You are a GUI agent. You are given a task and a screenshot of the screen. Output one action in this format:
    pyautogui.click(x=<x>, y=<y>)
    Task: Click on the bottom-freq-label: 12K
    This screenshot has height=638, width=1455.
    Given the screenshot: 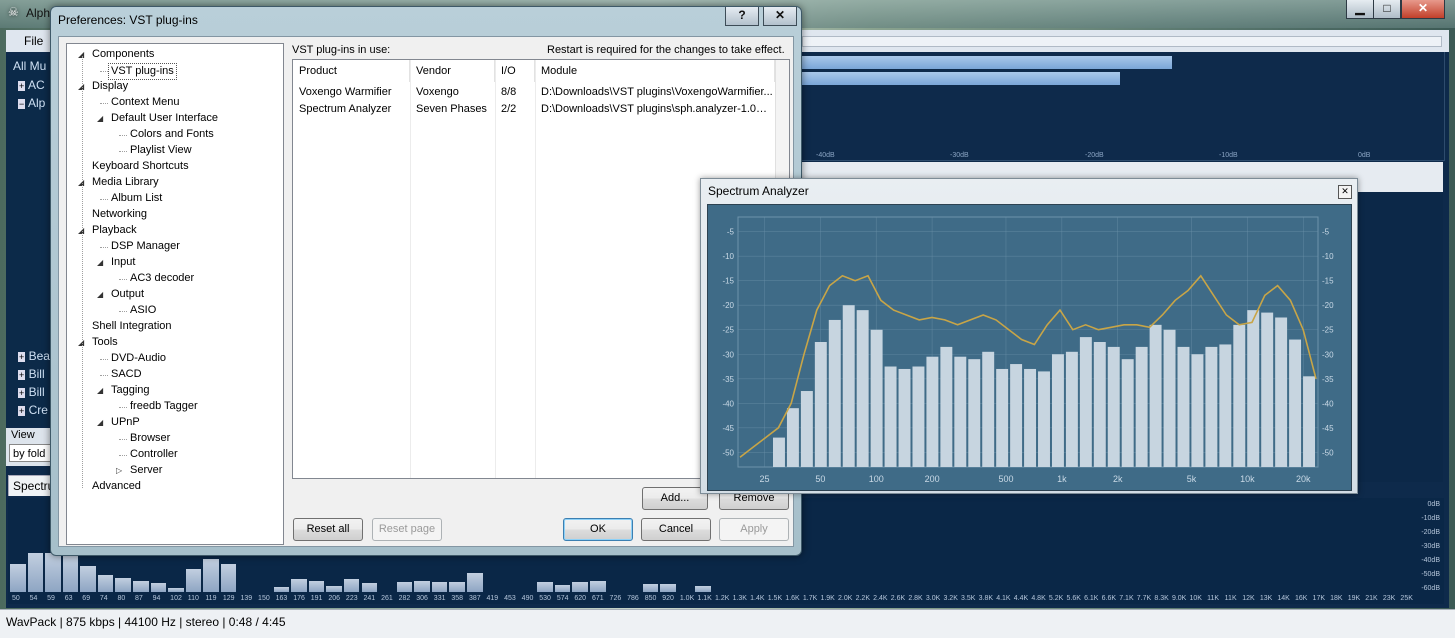 What is the action you would take?
    pyautogui.click(x=1248, y=598)
    